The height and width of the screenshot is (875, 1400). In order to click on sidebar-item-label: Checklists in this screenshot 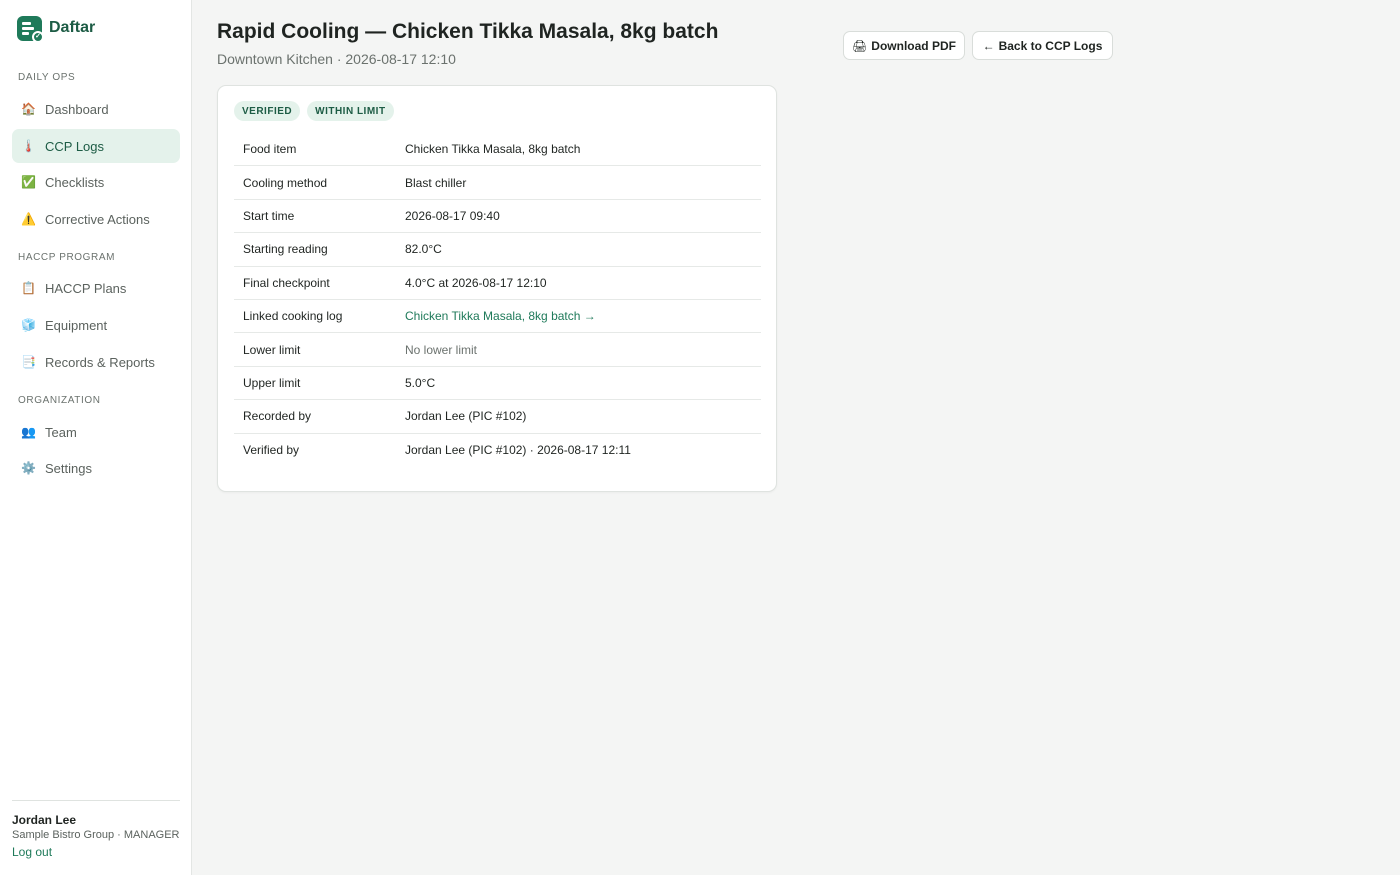, I will do `click(75, 182)`.